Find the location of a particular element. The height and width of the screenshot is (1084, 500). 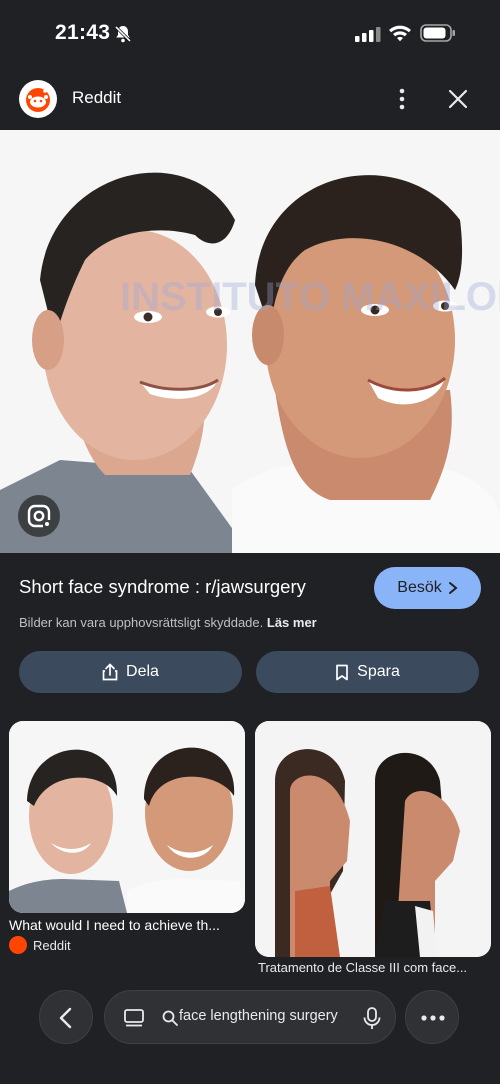

search-icon is located at coordinates (170, 1018).